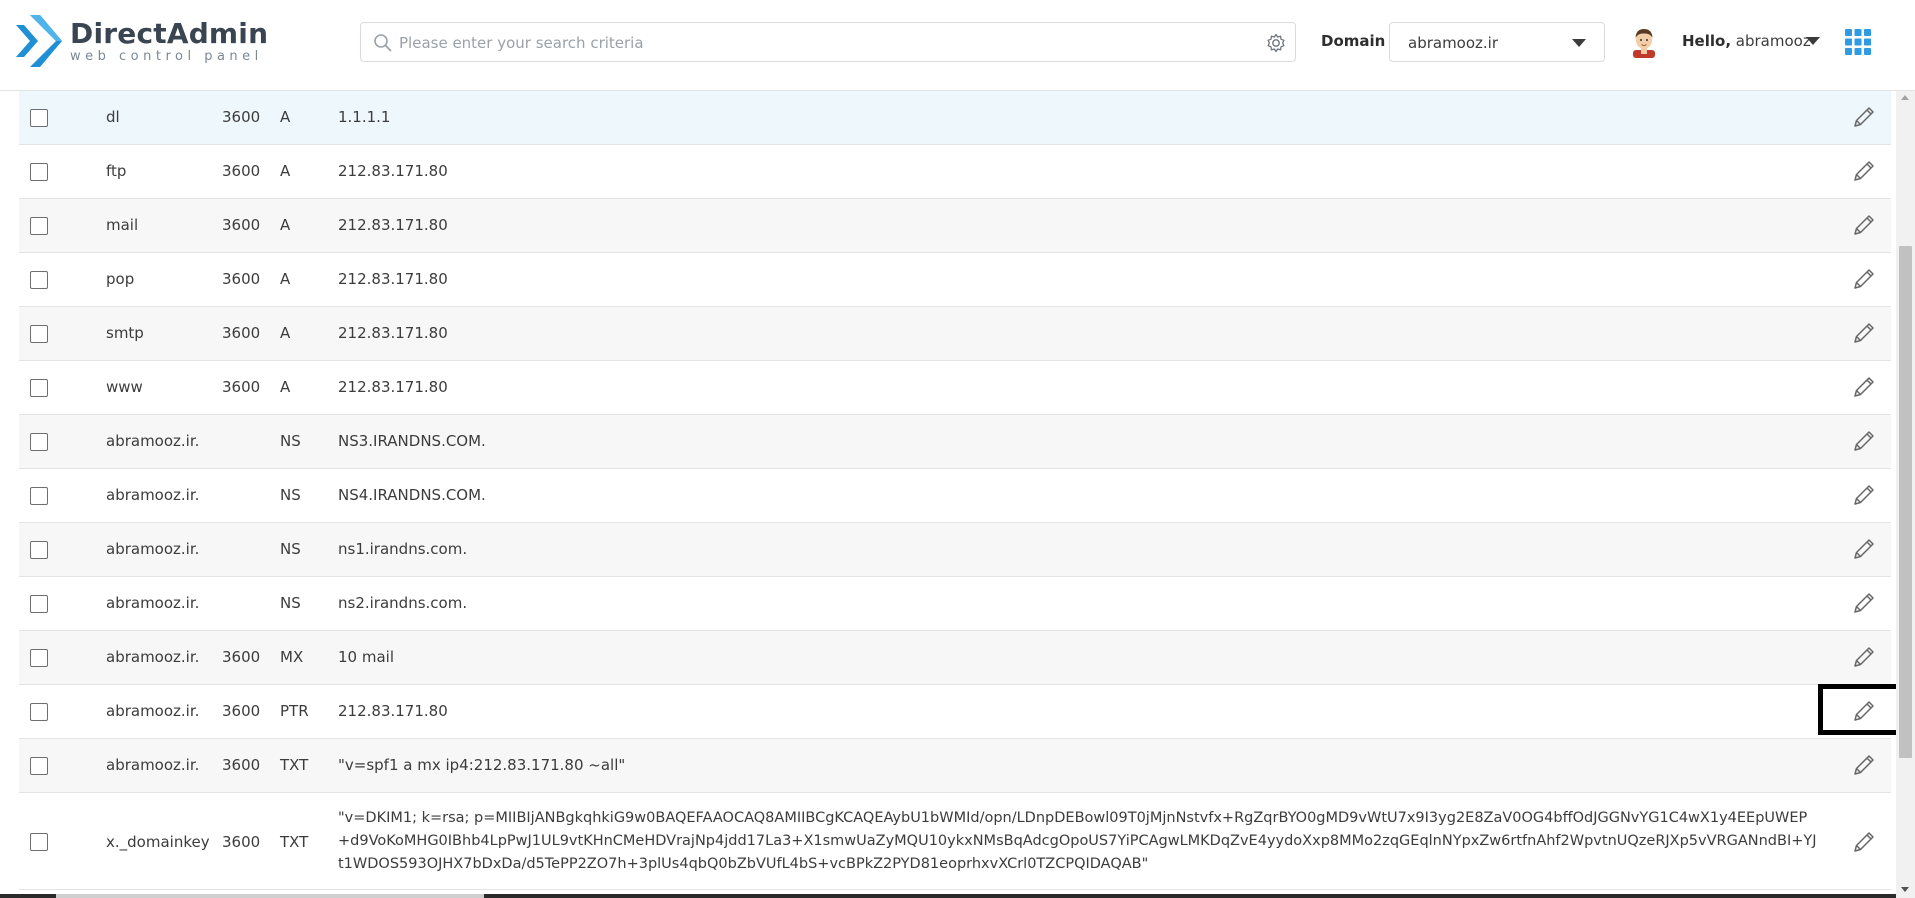  I want to click on search-icon, so click(383, 43).